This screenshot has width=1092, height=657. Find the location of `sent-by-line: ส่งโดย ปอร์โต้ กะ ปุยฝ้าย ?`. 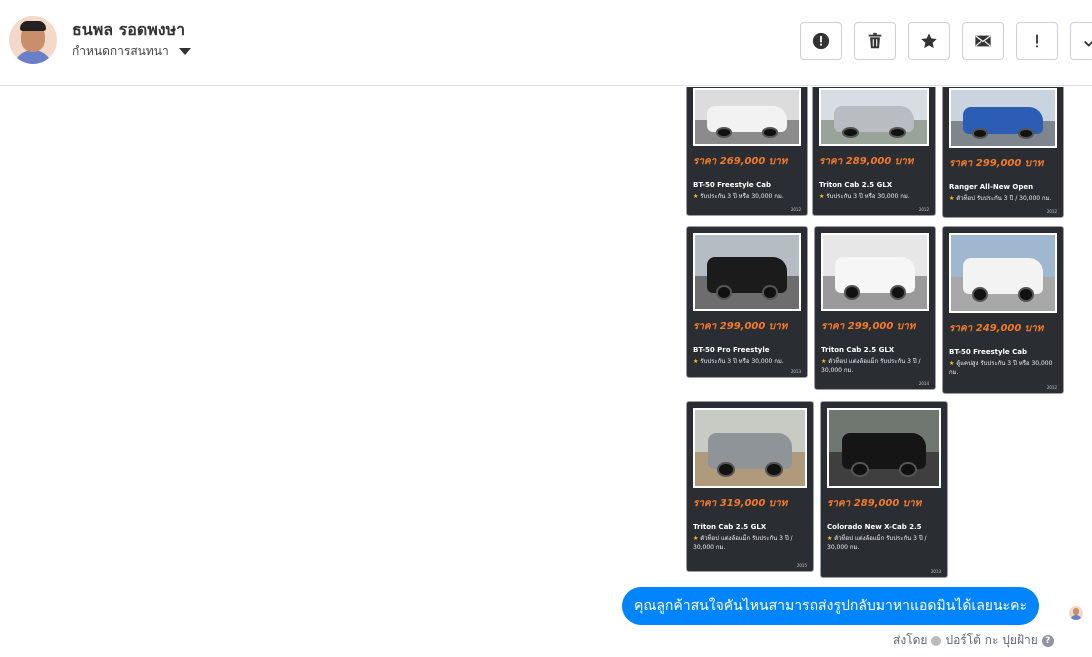

sent-by-line: ส่งโดย ปอร์โต้ กะ ปุยฝ้าย ? is located at coordinates (973, 640).